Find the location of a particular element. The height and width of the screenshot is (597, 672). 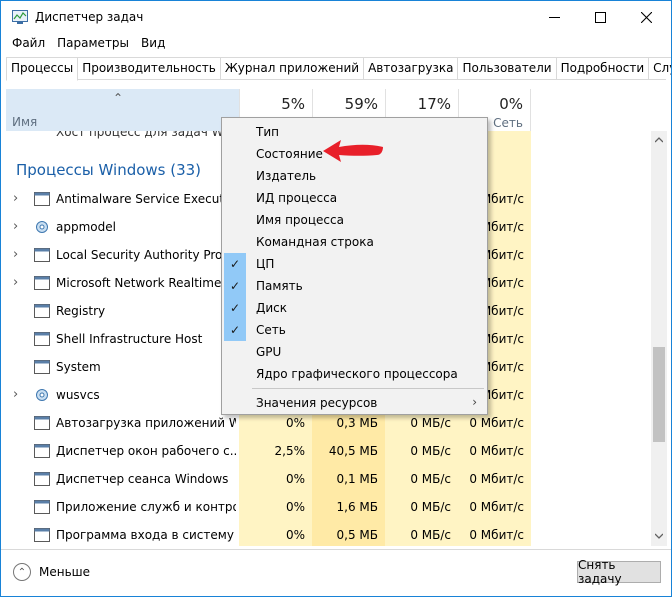

tab-users: Пользователи is located at coordinates (507, 68).